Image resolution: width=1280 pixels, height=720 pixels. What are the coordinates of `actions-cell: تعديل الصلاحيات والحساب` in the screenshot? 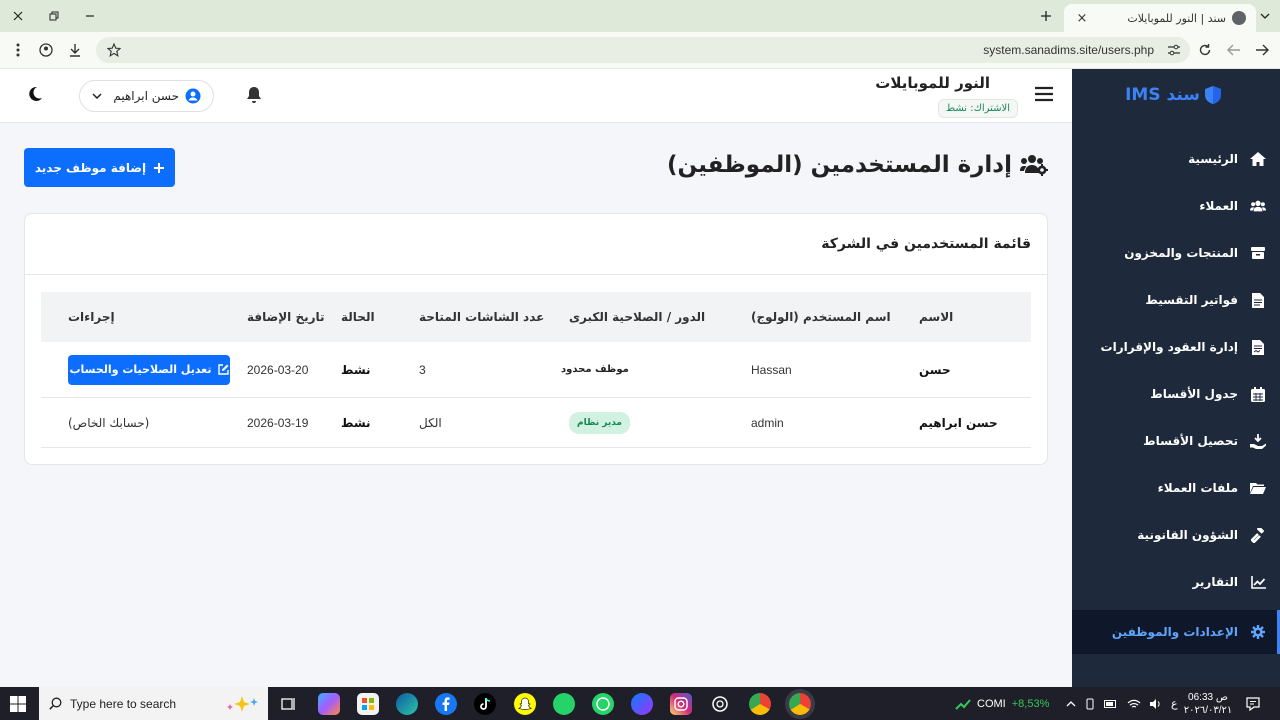 It's located at (153, 369).